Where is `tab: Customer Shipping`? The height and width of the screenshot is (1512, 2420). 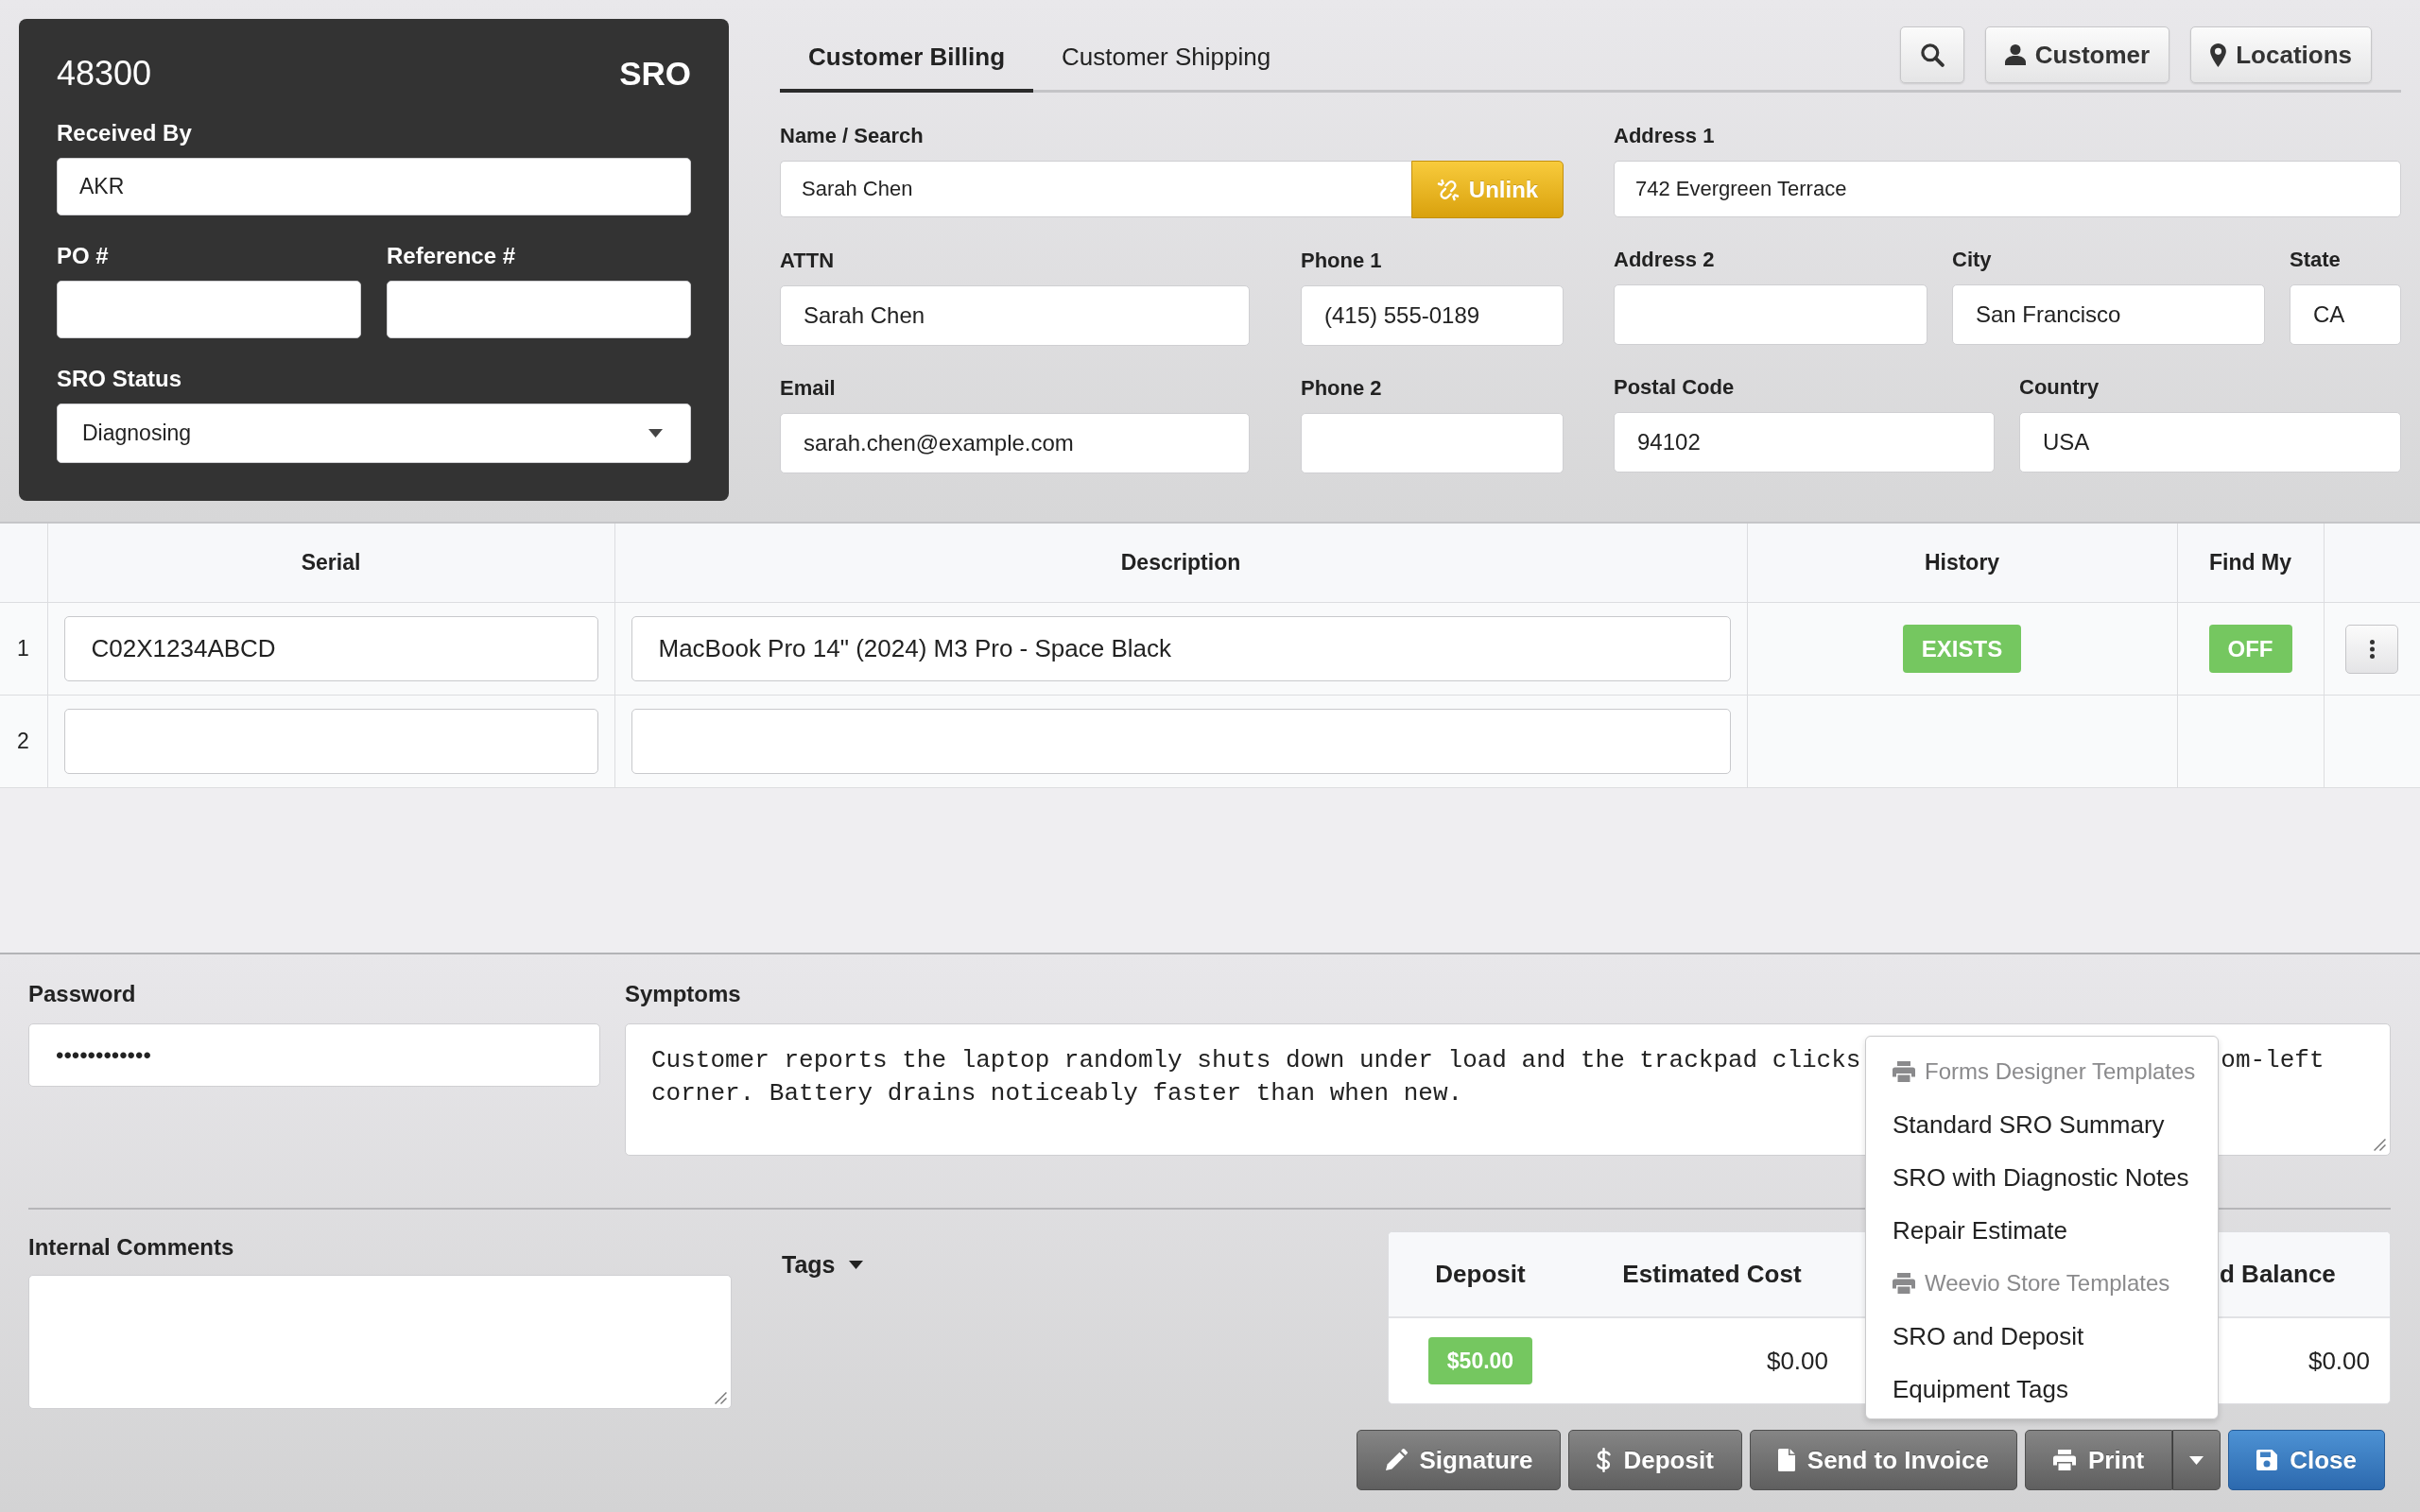
tab: Customer Shipping is located at coordinates (1167, 68).